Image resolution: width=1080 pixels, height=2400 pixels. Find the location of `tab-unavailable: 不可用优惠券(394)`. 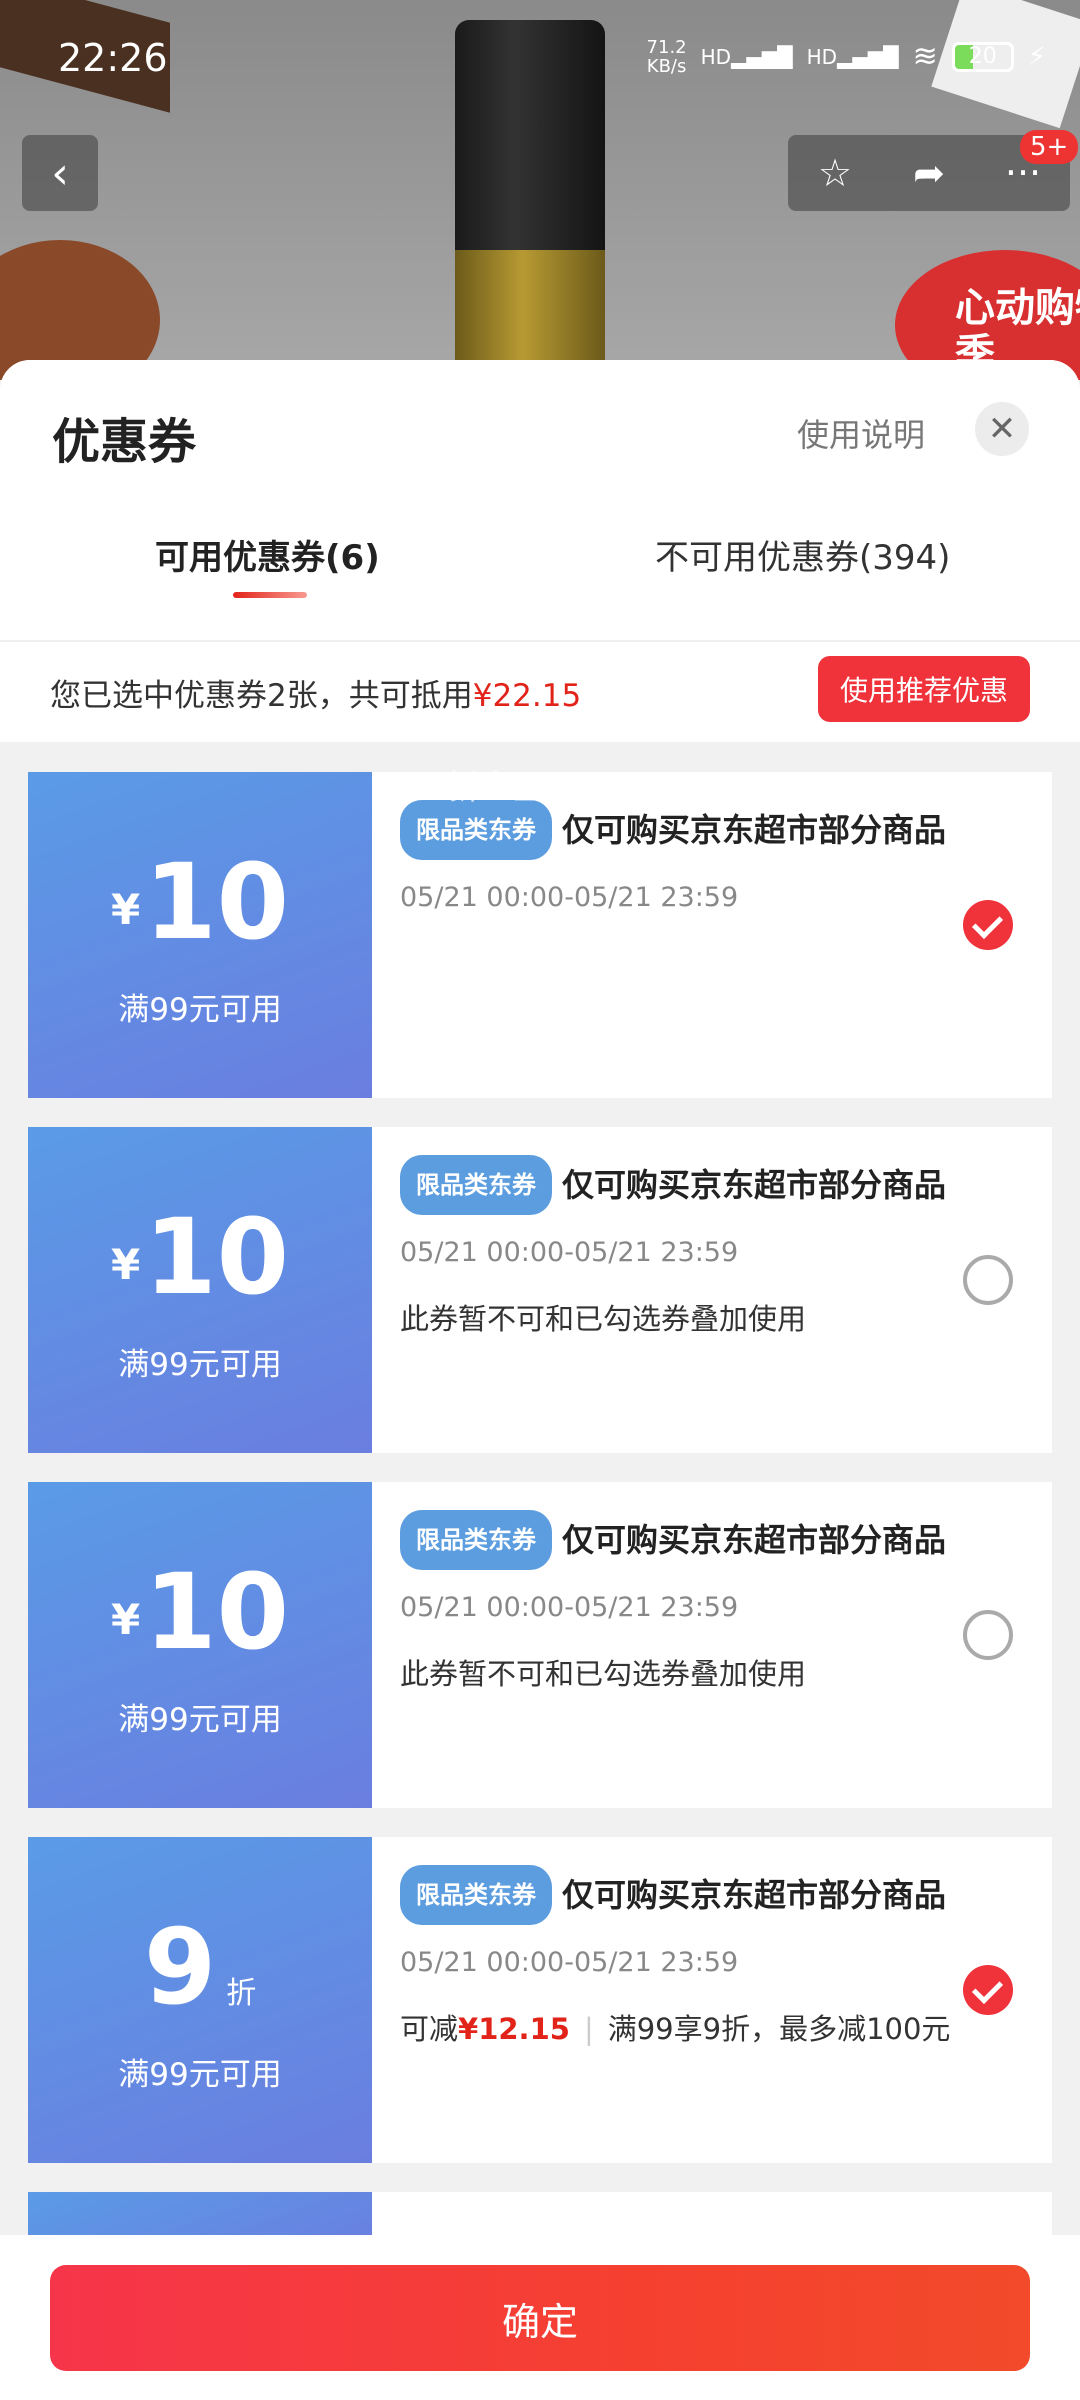

tab-unavailable: 不可用优惠券(394) is located at coordinates (802, 554).